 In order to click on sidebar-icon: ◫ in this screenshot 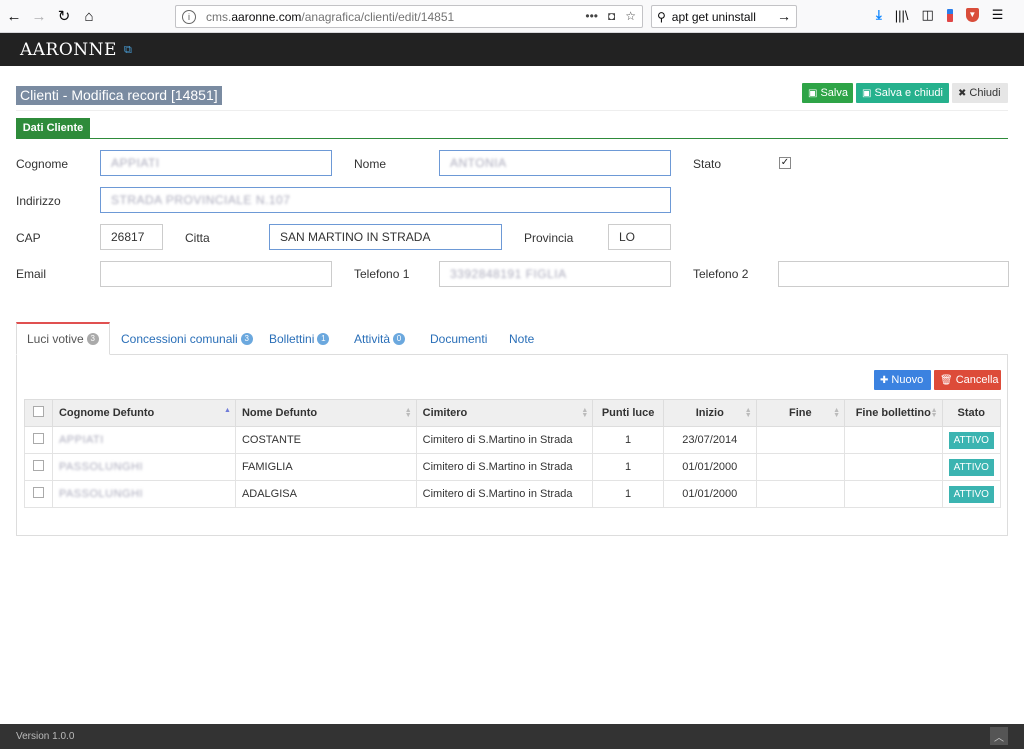, I will do `click(928, 15)`.